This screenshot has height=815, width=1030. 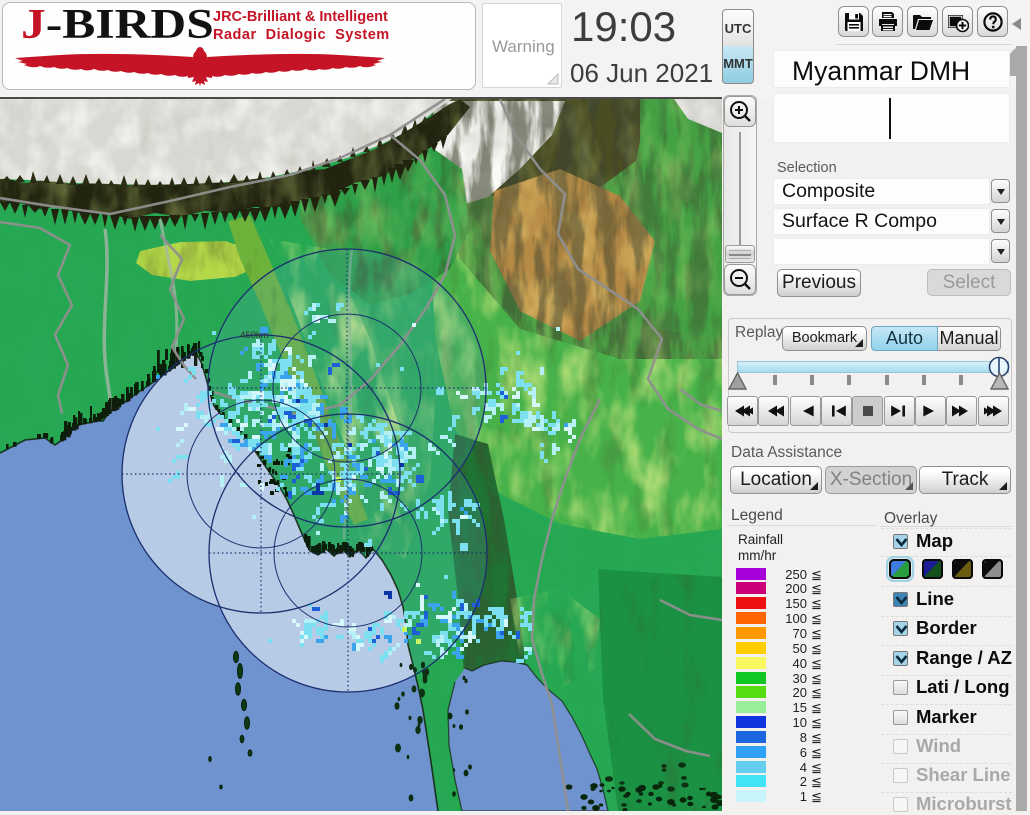 I want to click on svg-text: 450km, so click(x=254, y=335).